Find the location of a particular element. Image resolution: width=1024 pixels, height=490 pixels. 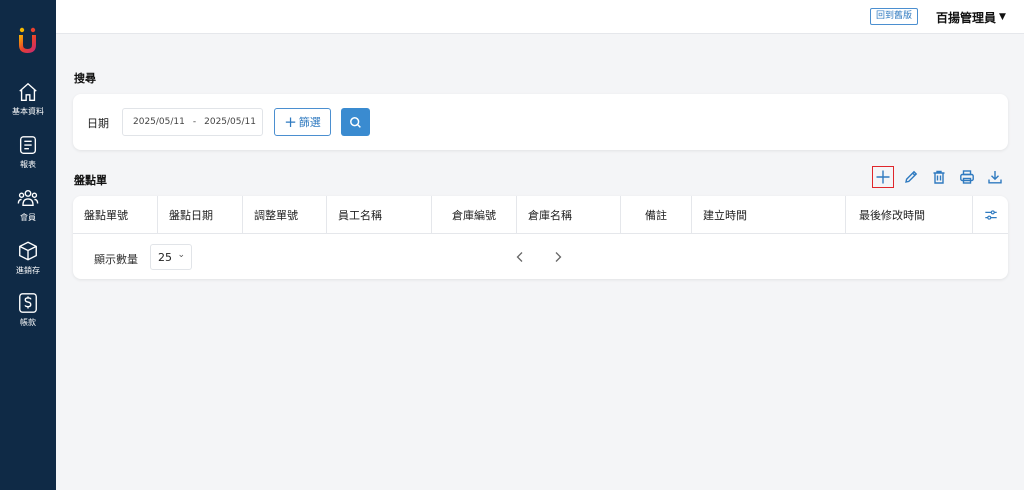

sidebar-item-accounts: 帳款 is located at coordinates (28, 310).